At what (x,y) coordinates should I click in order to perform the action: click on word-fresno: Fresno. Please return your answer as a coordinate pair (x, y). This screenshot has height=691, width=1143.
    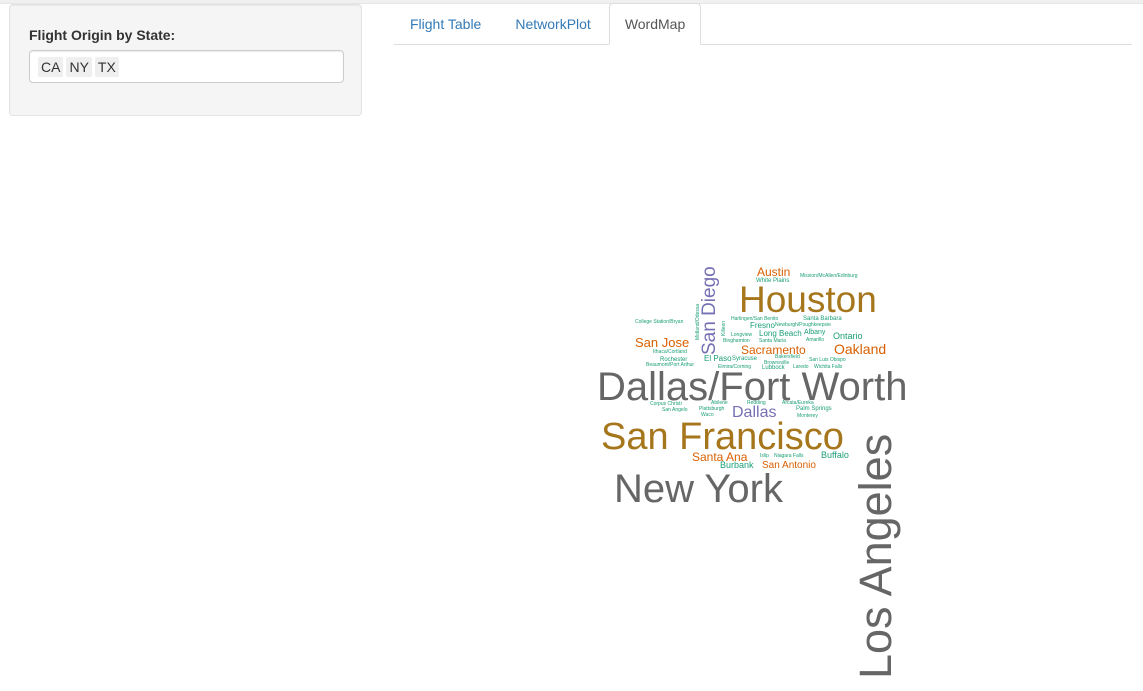
    Looking at the image, I should click on (762, 325).